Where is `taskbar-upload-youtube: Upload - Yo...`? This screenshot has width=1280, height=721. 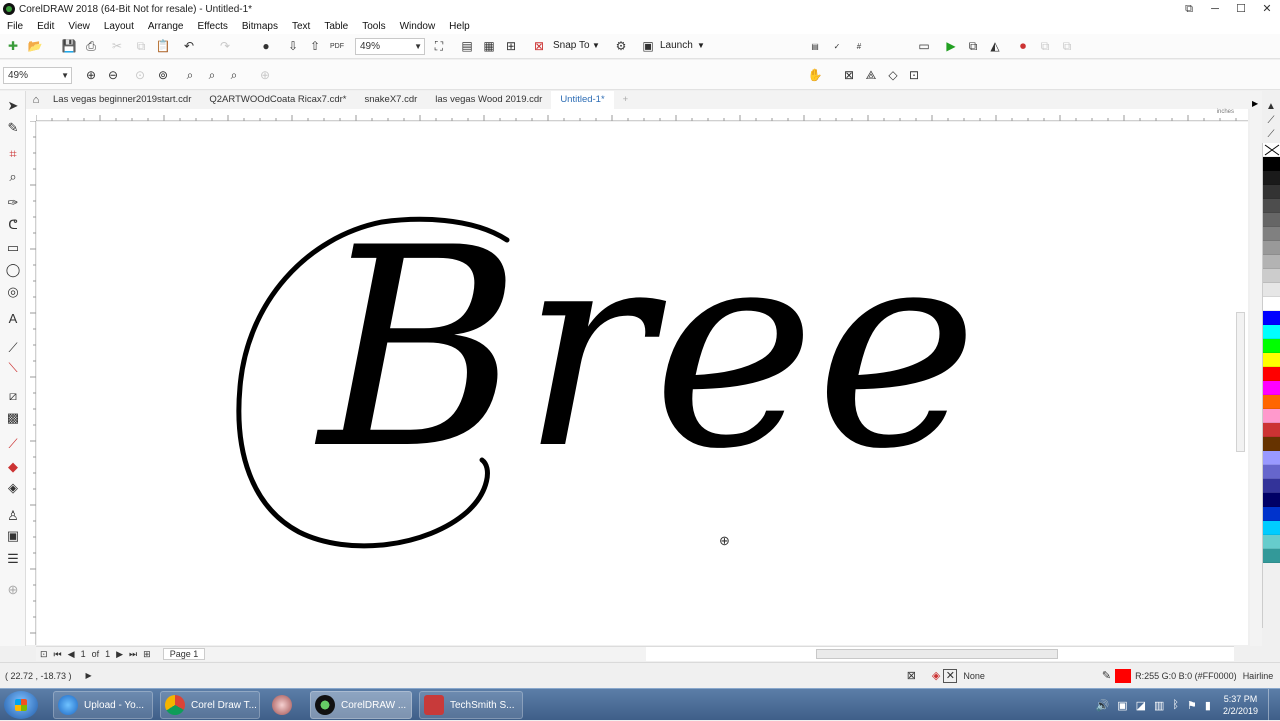 taskbar-upload-youtube: Upload - Yo... is located at coordinates (103, 705).